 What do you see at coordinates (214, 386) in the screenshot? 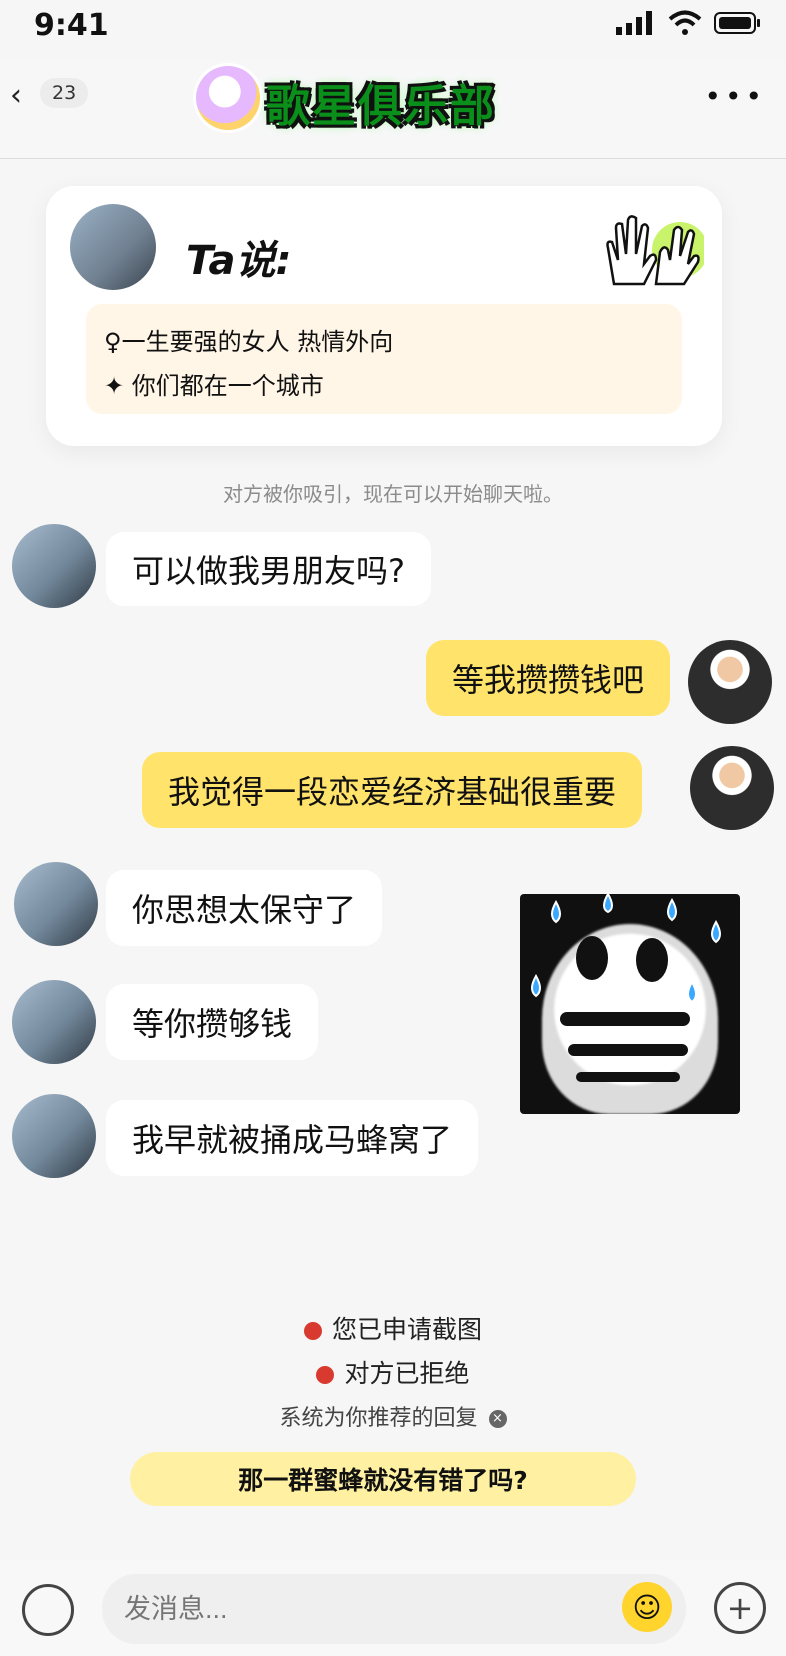
I see `profile-info-line: ✦ 你们都在一个城市` at bounding box center [214, 386].